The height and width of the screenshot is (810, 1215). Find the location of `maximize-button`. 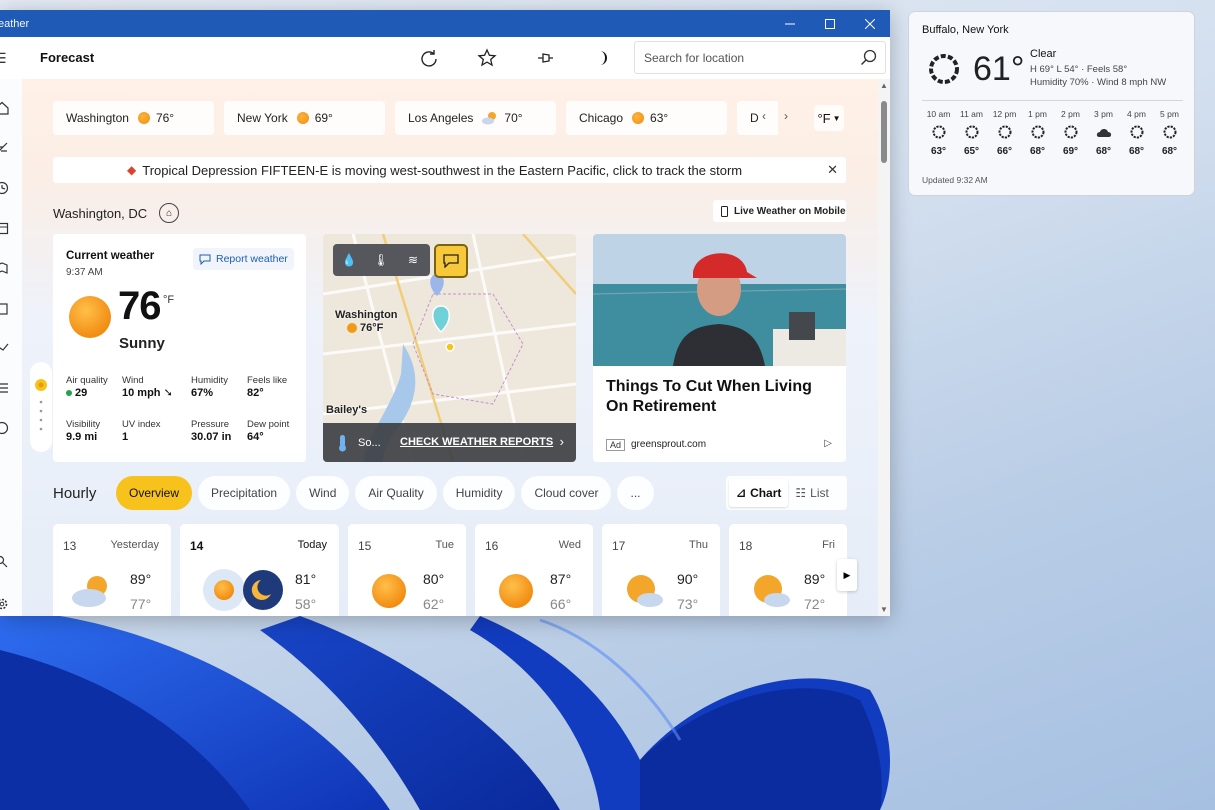

maximize-button is located at coordinates (830, 23).